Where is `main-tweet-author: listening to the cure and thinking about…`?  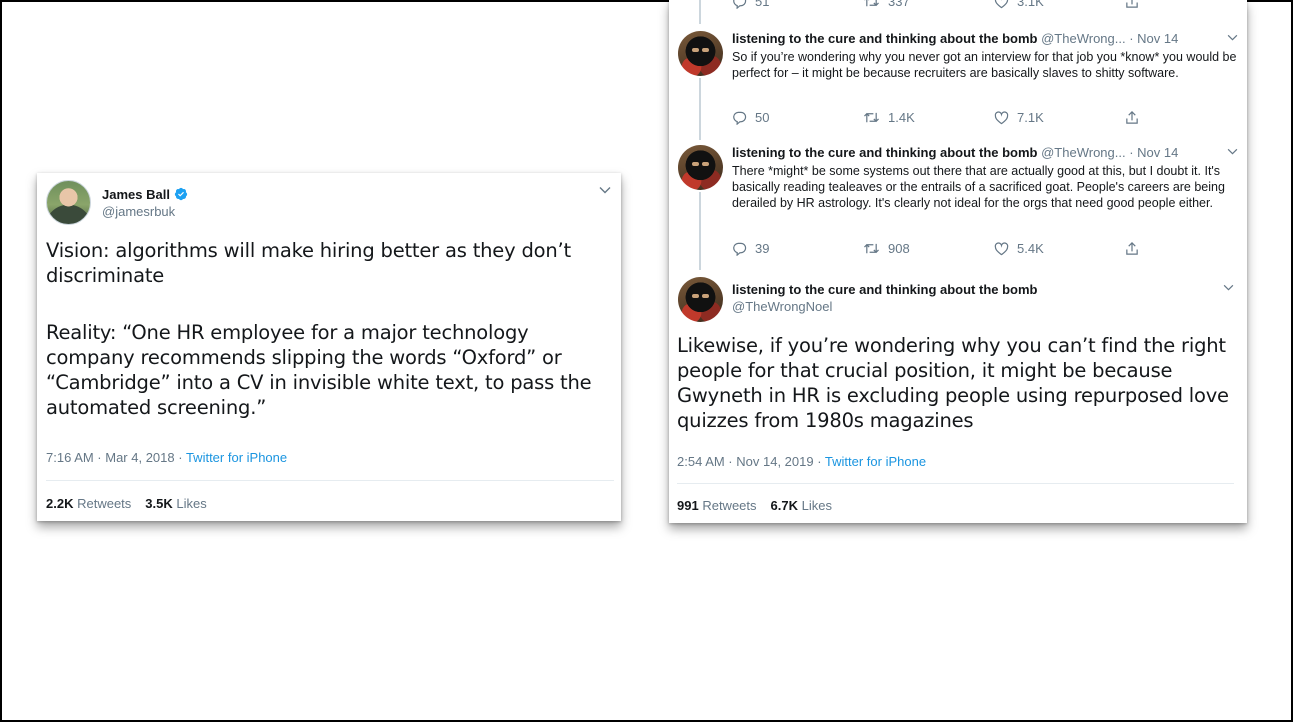 main-tweet-author: listening to the cure and thinking about… is located at coordinates (885, 298).